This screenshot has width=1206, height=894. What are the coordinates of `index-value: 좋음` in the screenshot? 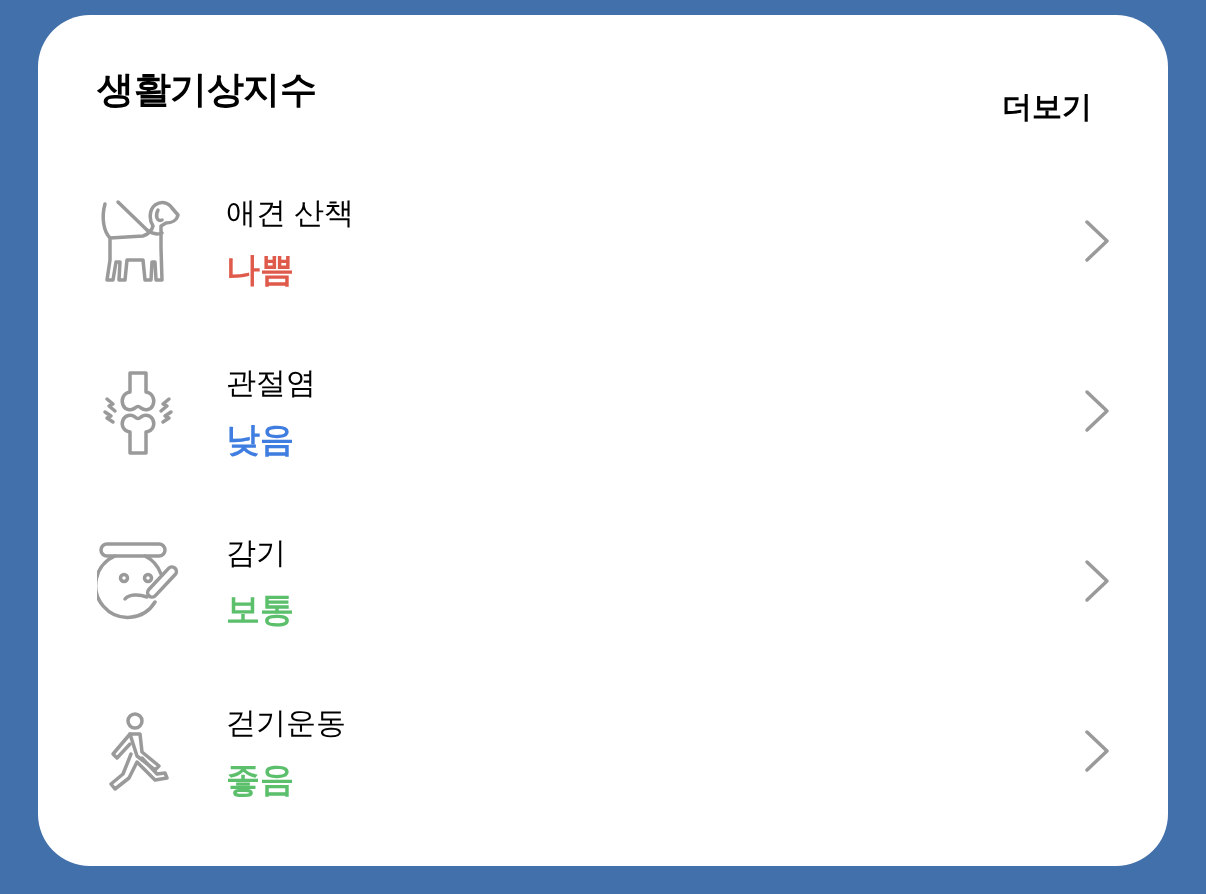 It's located at (260, 779).